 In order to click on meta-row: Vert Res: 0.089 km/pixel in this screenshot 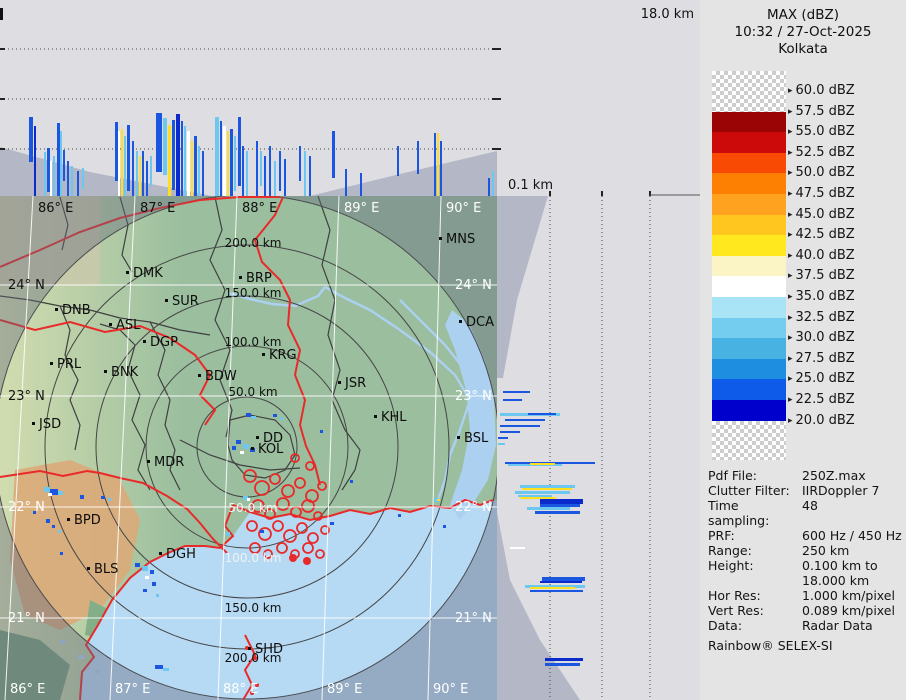, I will do `click(805, 610)`.